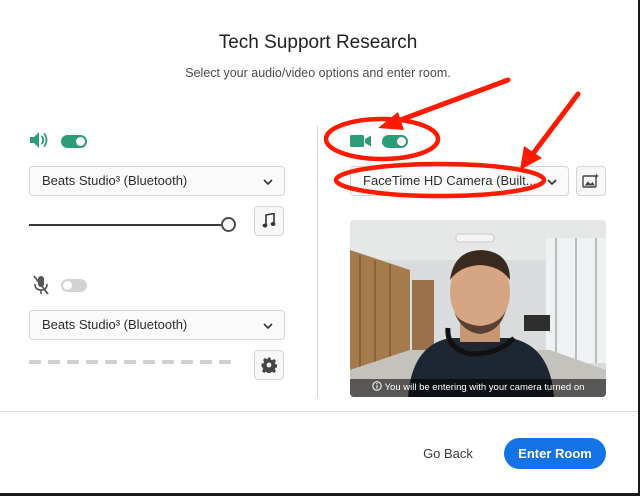  Describe the element at coordinates (125, 225) in the screenshot. I see `speaker-volume-slider-track` at that location.